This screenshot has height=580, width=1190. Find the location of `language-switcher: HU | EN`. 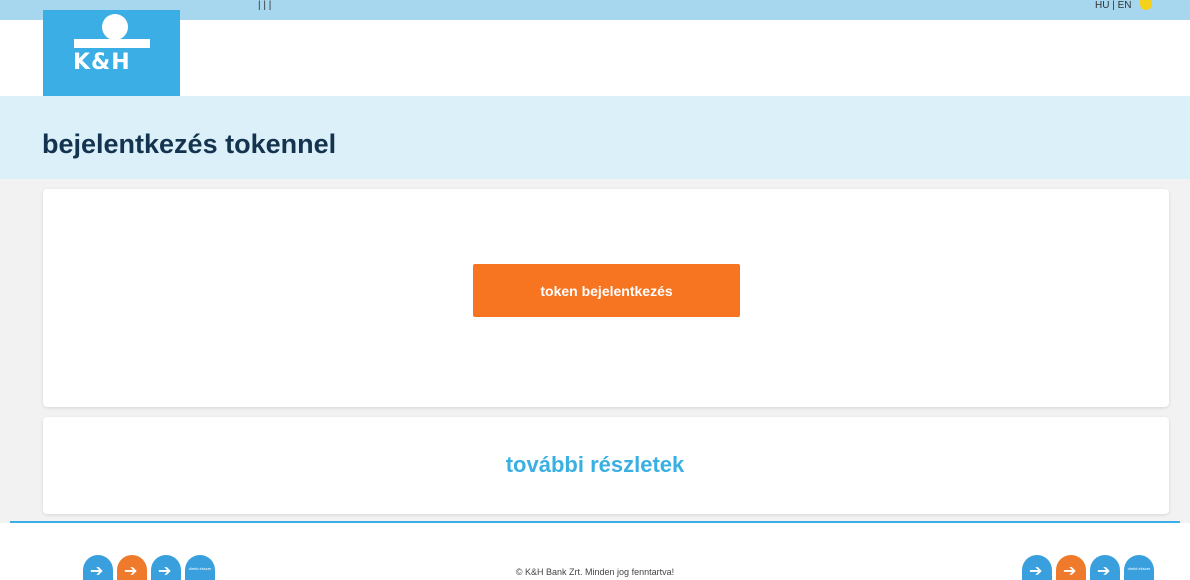

language-switcher: HU | EN is located at coordinates (1113, 6).